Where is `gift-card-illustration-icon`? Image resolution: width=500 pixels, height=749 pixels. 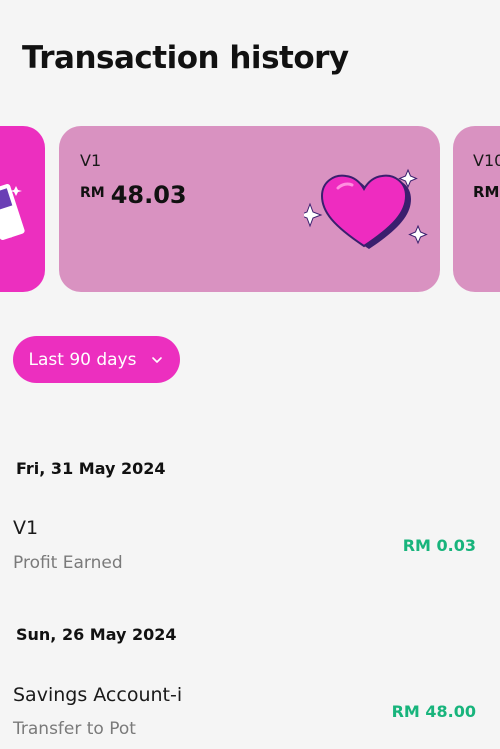 gift-card-illustration-icon is located at coordinates (12, 212).